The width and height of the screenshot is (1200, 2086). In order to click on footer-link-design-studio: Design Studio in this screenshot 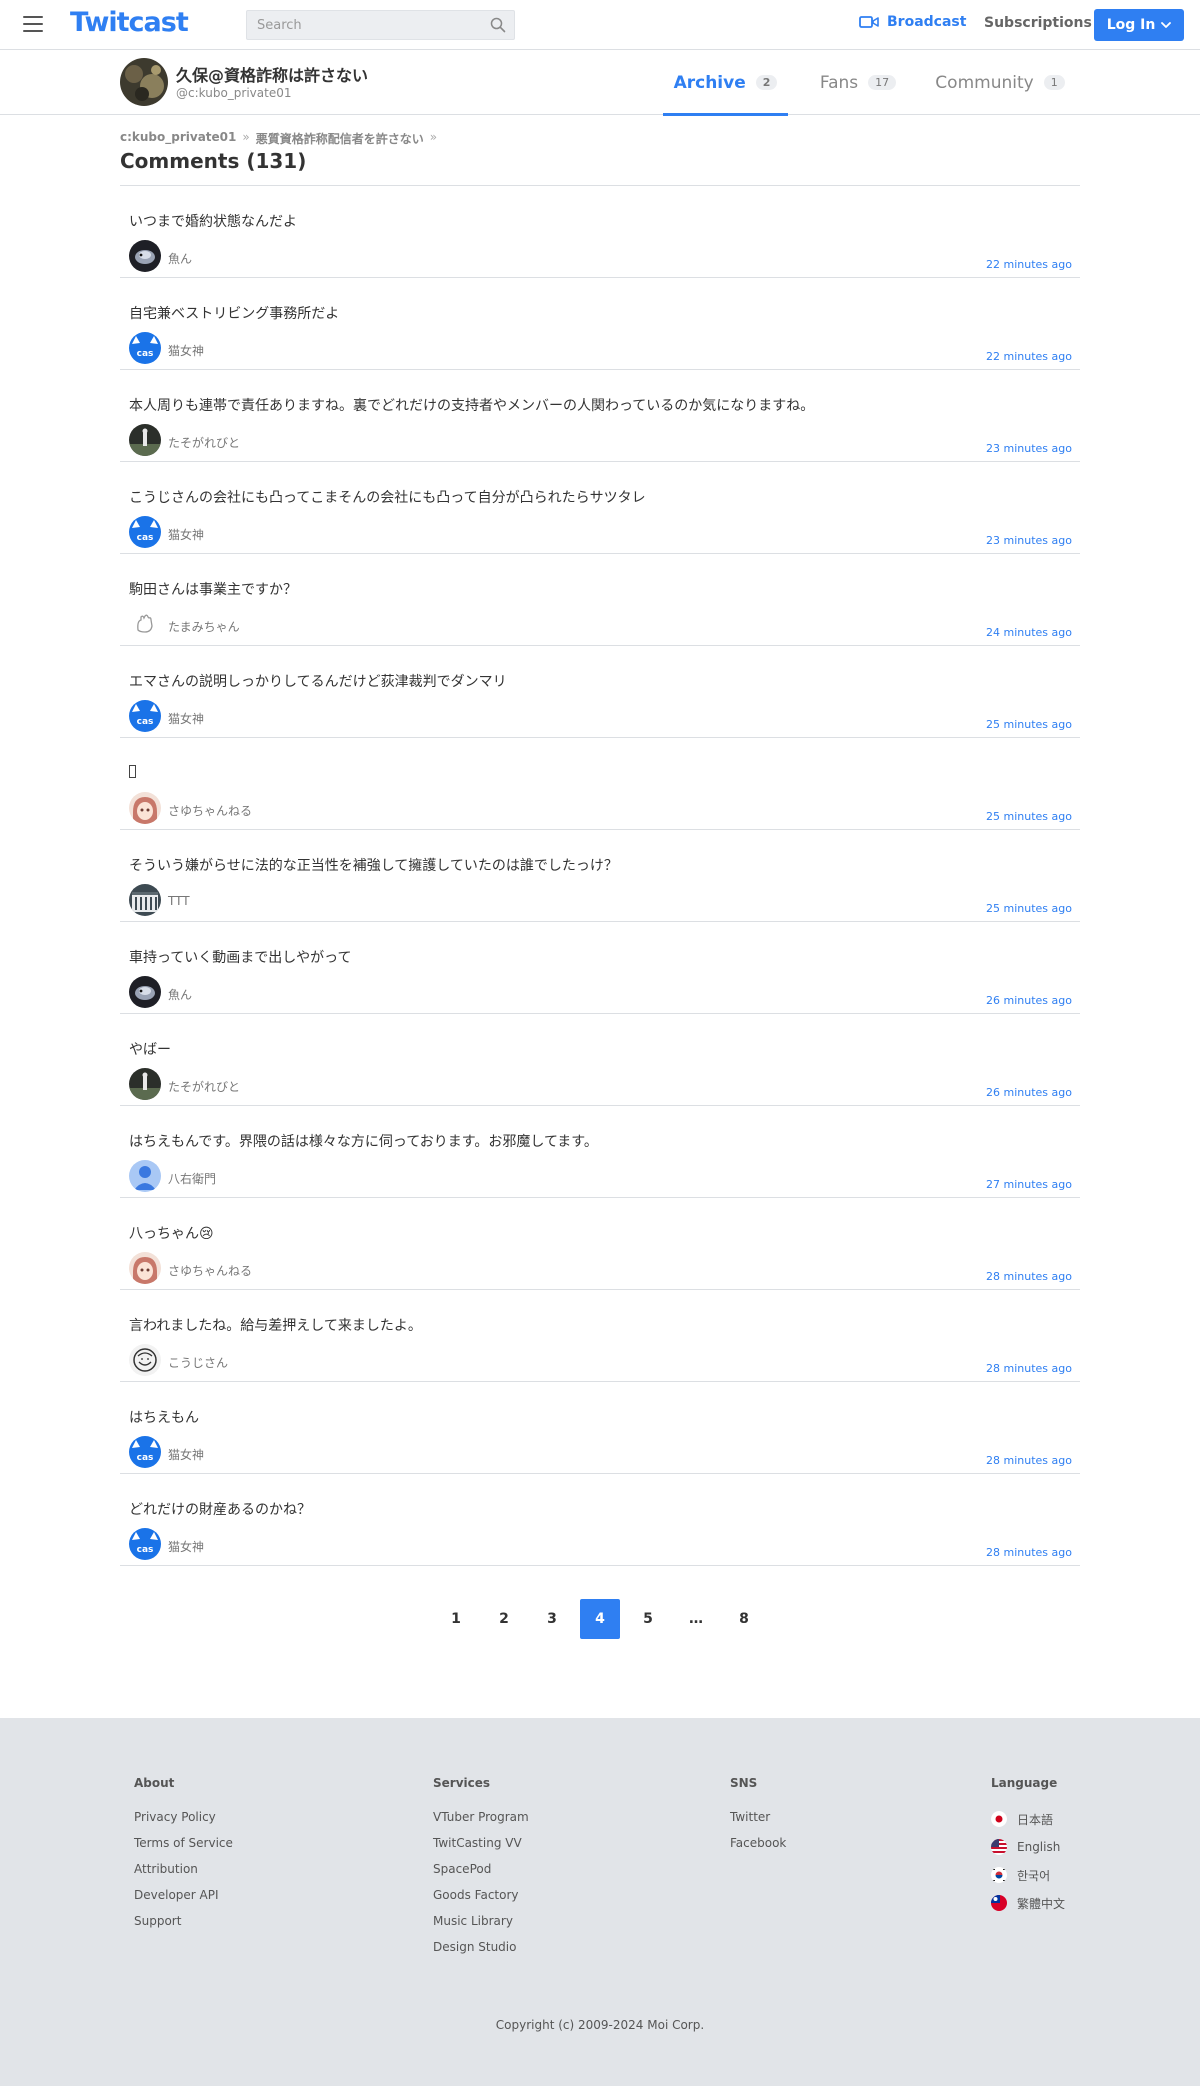, I will do `click(481, 1948)`.